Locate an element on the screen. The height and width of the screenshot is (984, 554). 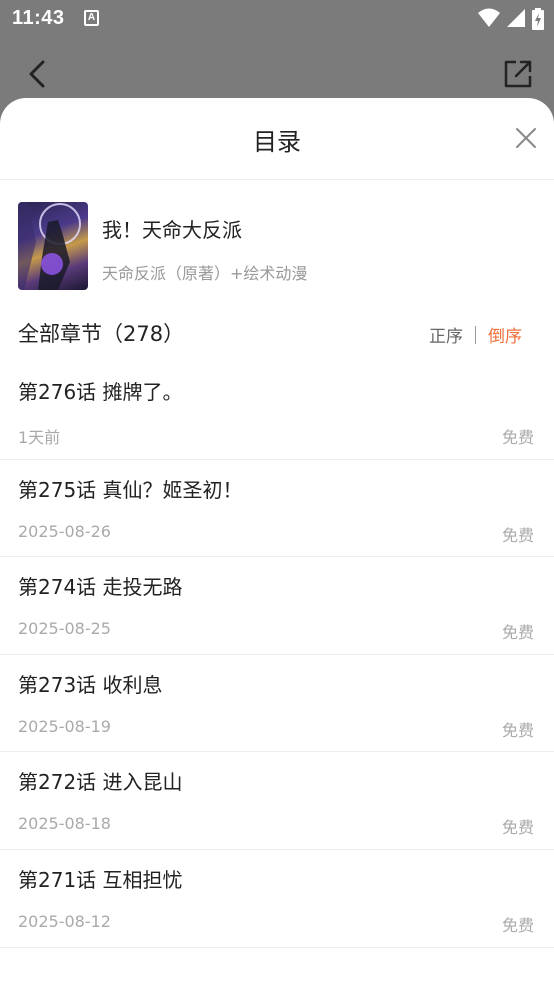
chapters-count: 全部章节（278） is located at coordinates (101, 334).